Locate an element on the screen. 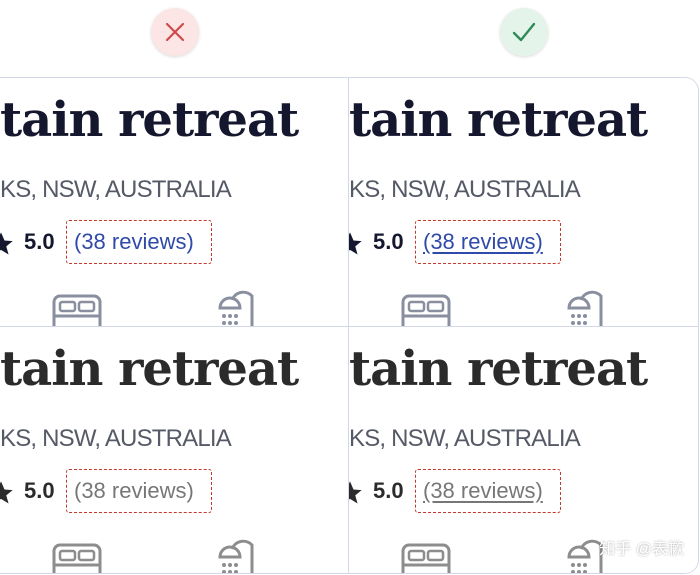 Image resolution: width=700 pixels, height=575 pixels. correct-badge is located at coordinates (524, 32).